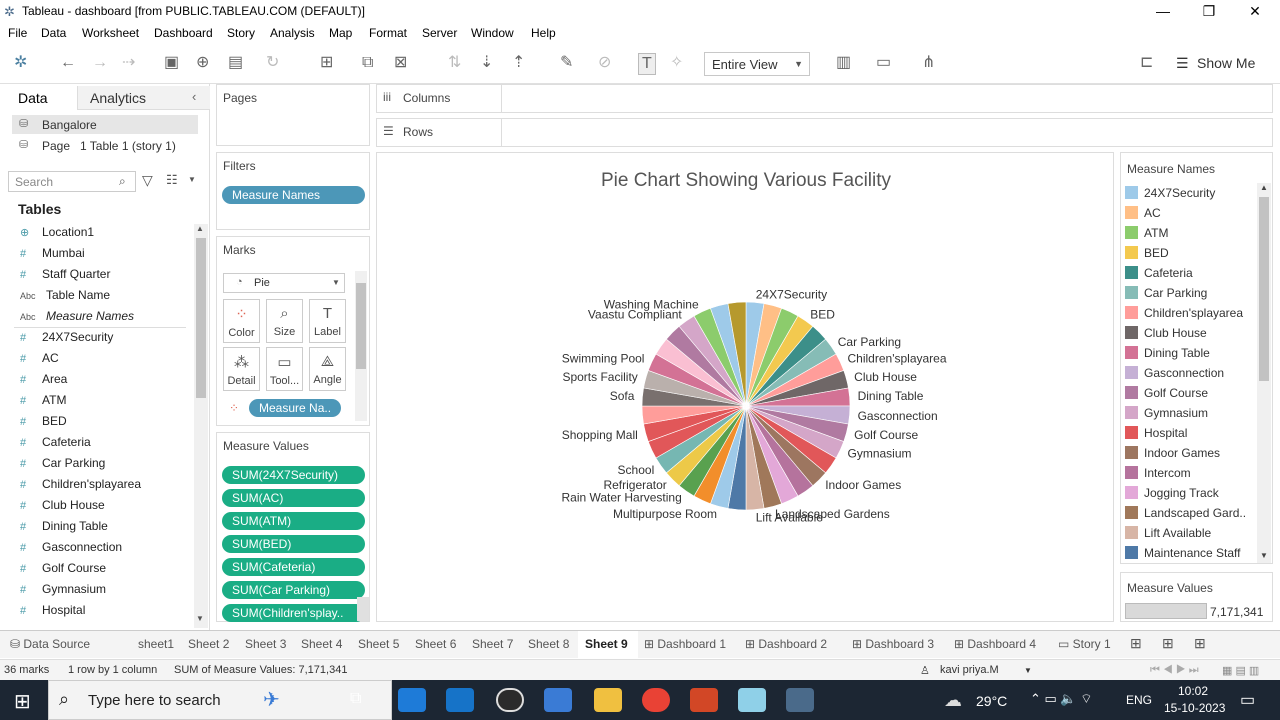  What do you see at coordinates (272, 63) in the screenshot?
I see `refresh-icon: ↻` at bounding box center [272, 63].